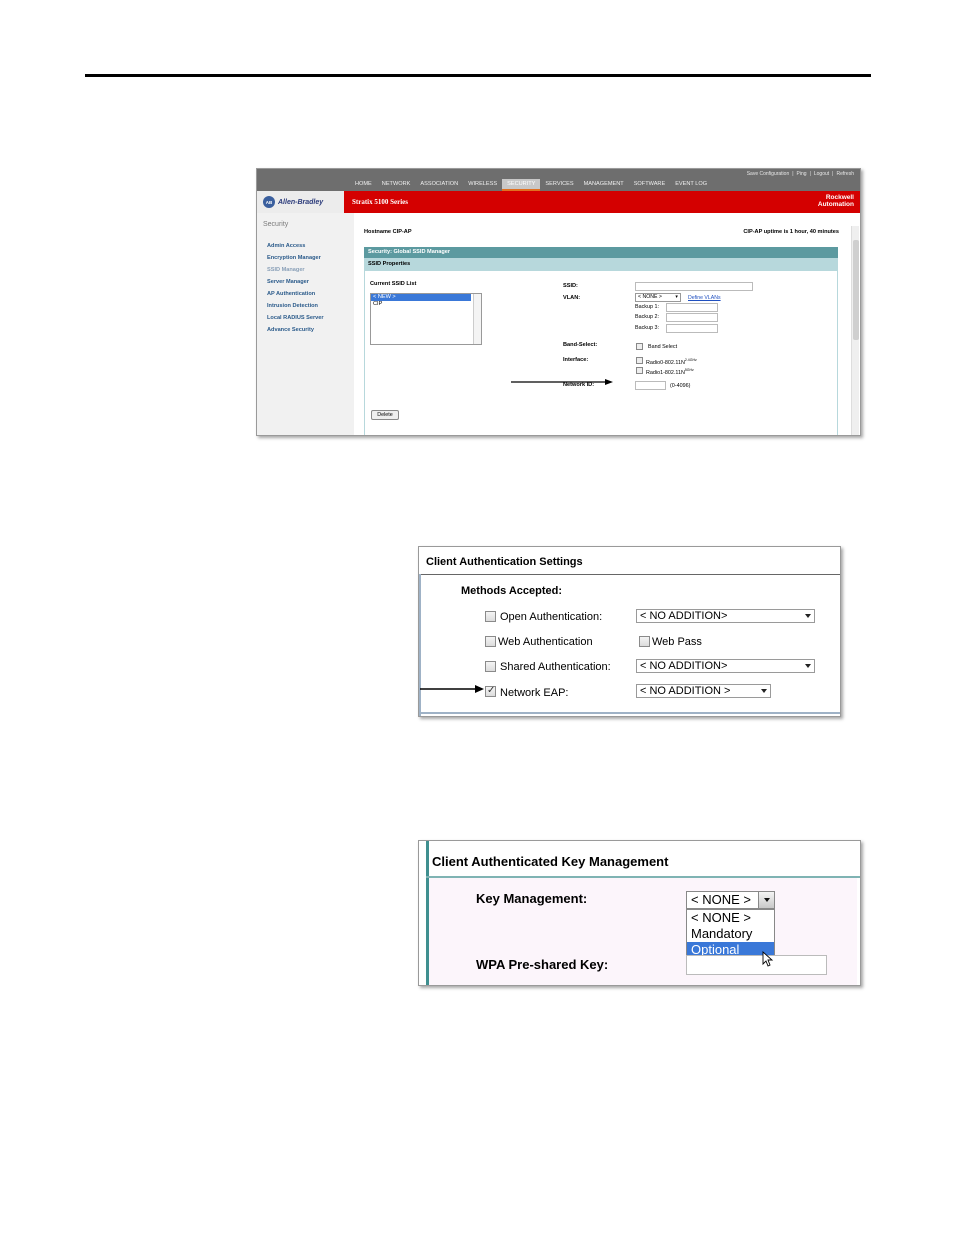 The image size is (954, 1235). Describe the element at coordinates (534, 693) in the screenshot. I see `network-eap-label: Network EAP:` at that location.